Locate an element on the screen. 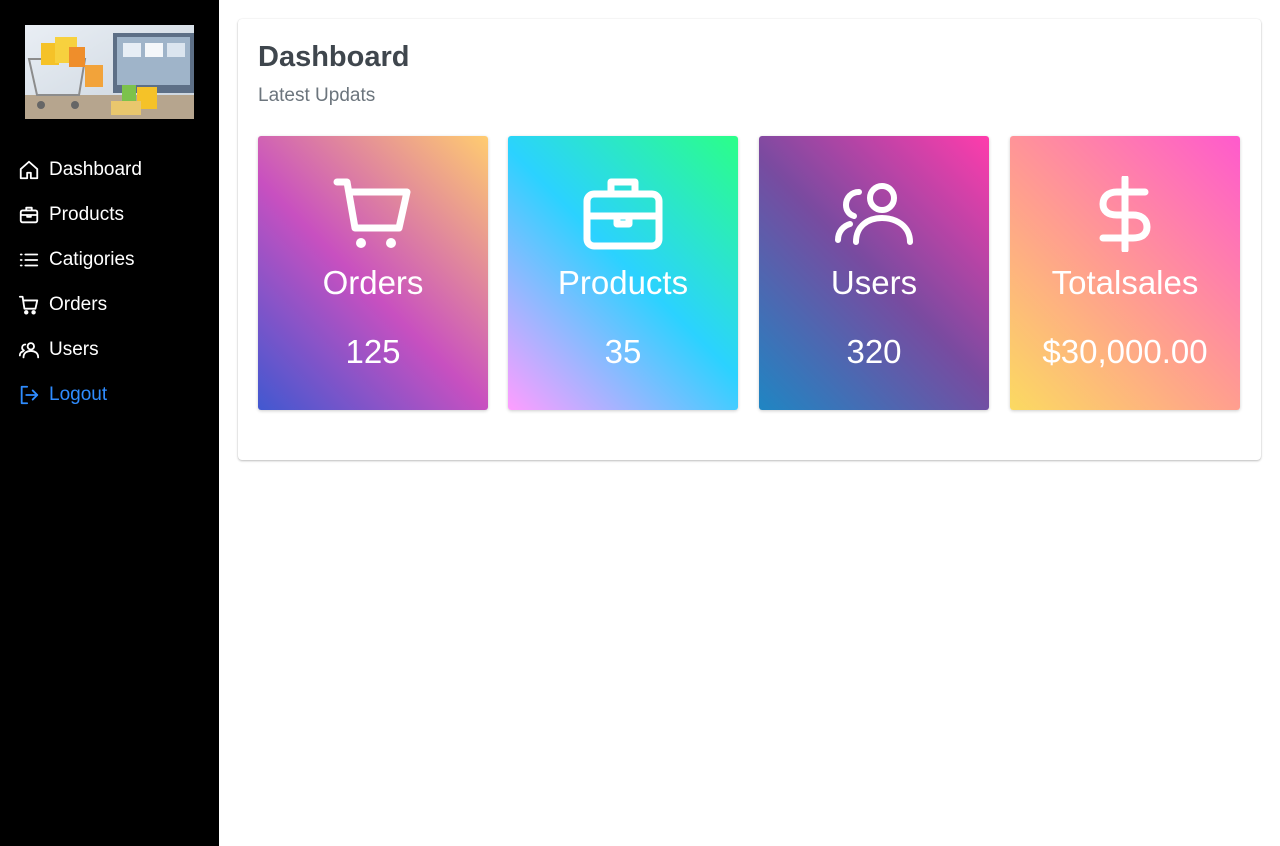  list-icon is located at coordinates (29, 260).